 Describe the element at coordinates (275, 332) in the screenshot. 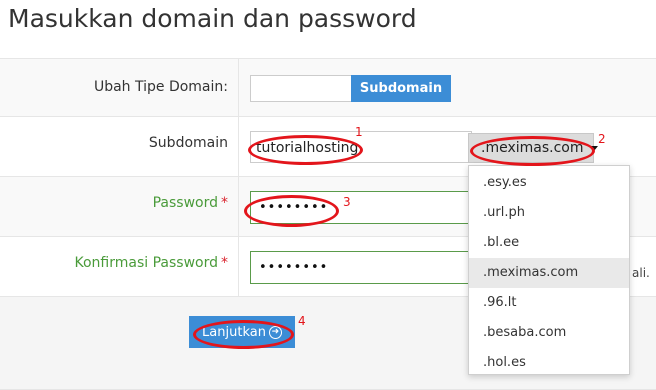

I see `arrow-right-circle-icon: ➜` at that location.